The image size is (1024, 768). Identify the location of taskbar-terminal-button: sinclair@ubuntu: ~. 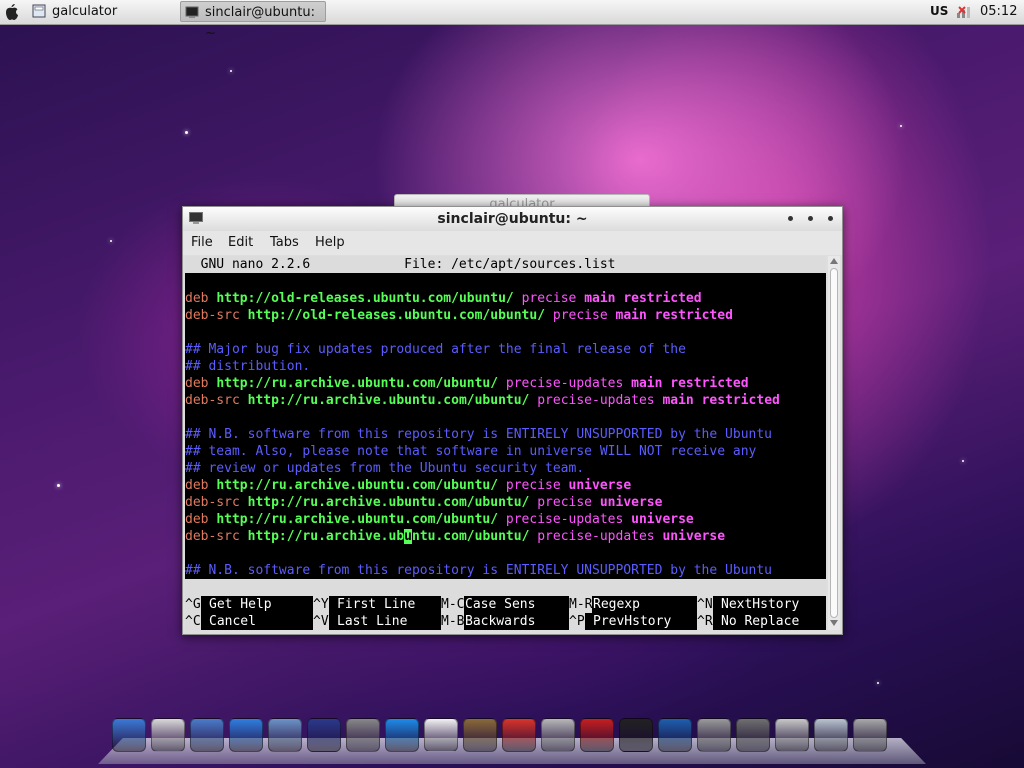
(253, 21).